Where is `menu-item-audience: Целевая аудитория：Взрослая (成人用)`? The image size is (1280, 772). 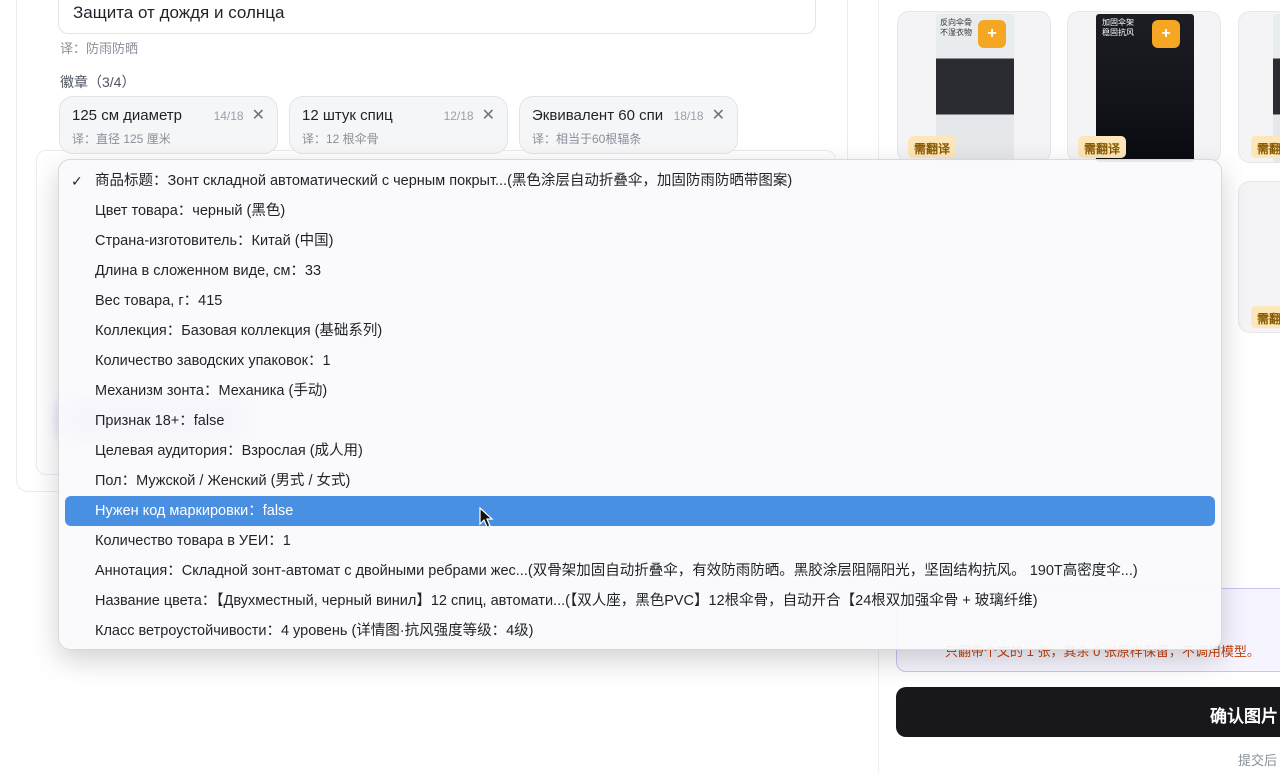
menu-item-audience: Целевая аудитория：Взрослая (成人用) is located at coordinates (640, 451).